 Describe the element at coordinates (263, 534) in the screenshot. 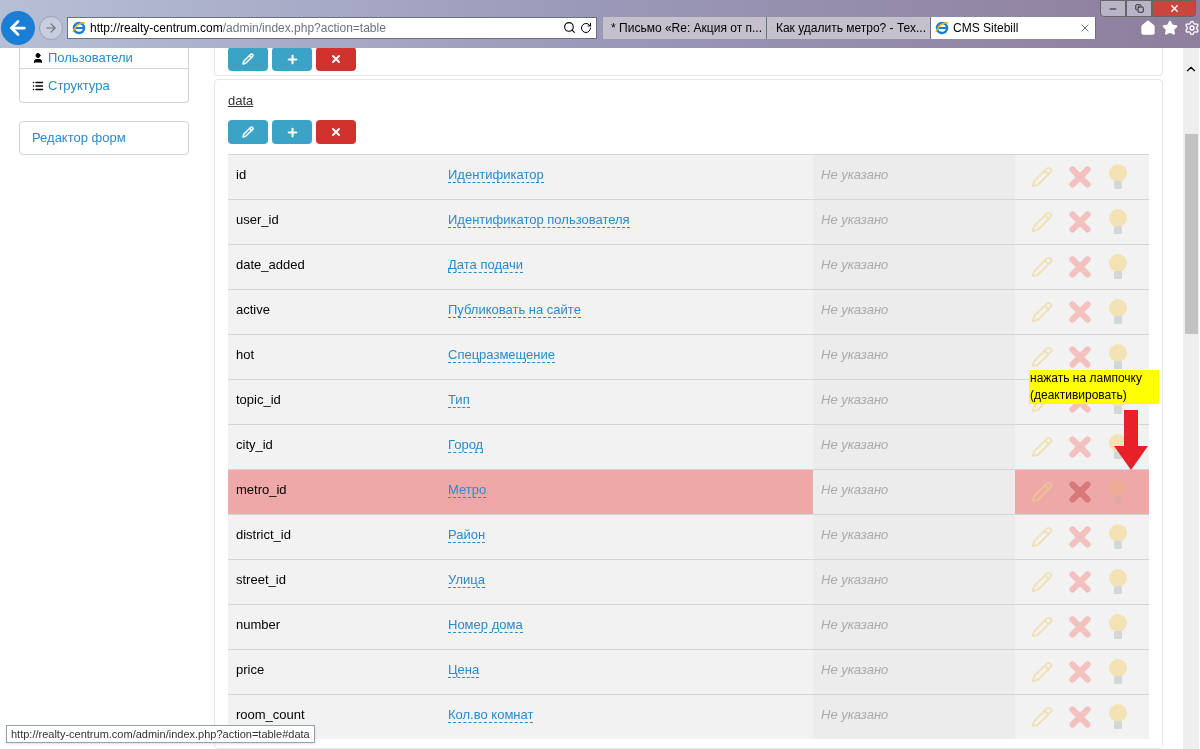

I see `field-name: district_id` at that location.